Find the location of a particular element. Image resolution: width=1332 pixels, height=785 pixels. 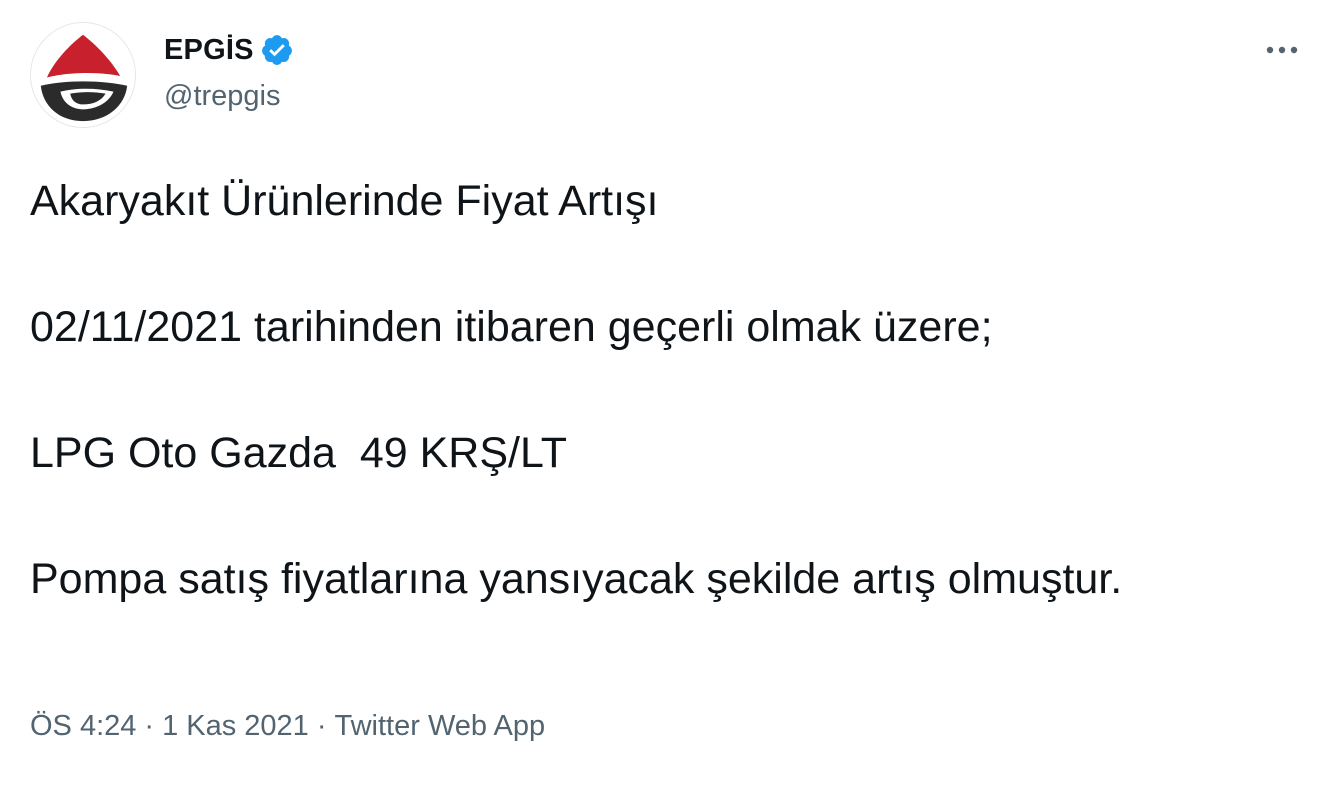

author-handle: @trepgis is located at coordinates (222, 96).